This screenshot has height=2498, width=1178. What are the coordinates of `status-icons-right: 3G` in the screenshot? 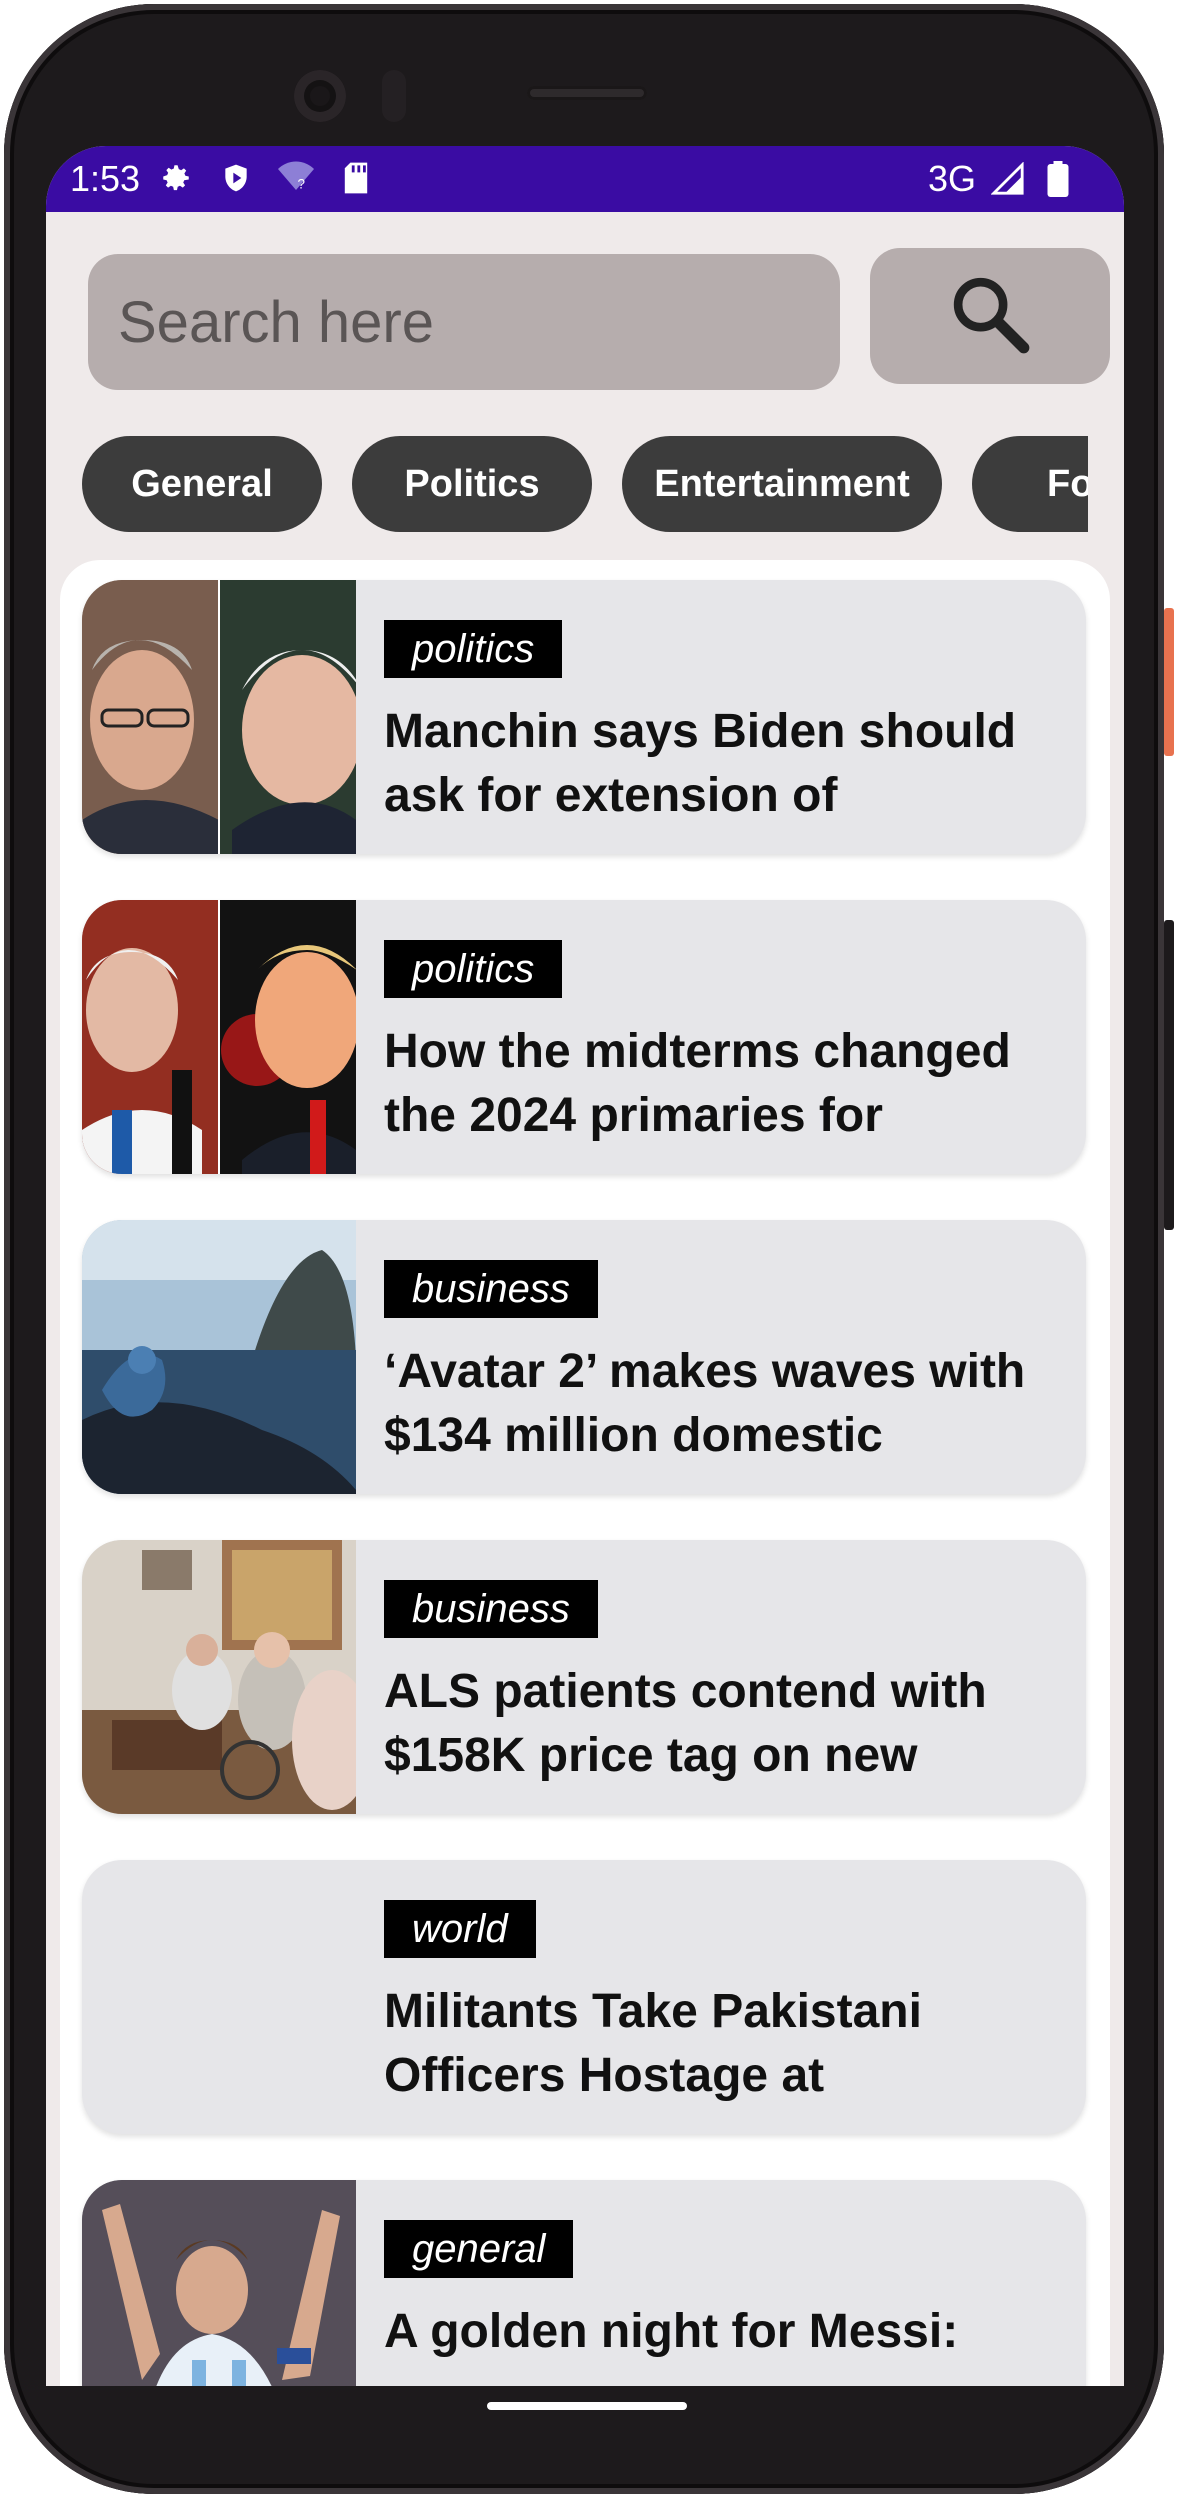 It's located at (1002, 179).